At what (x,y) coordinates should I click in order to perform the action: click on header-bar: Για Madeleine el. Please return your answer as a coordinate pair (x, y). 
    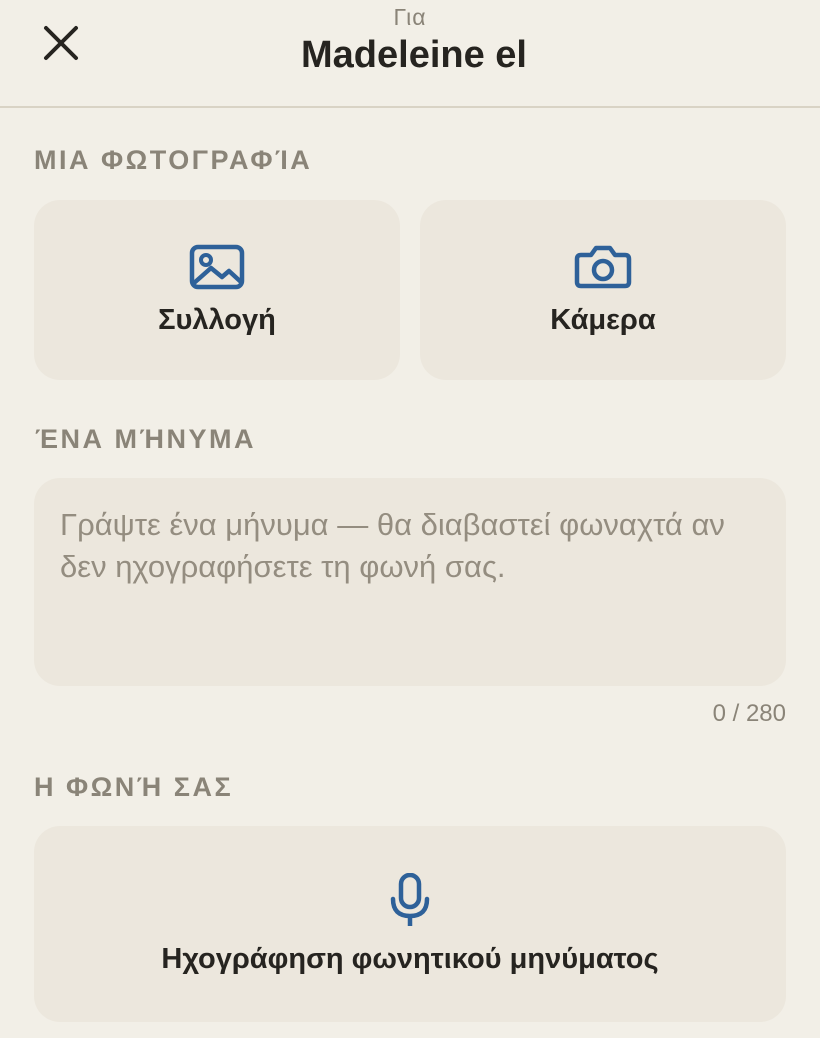
    Looking at the image, I should click on (410, 54).